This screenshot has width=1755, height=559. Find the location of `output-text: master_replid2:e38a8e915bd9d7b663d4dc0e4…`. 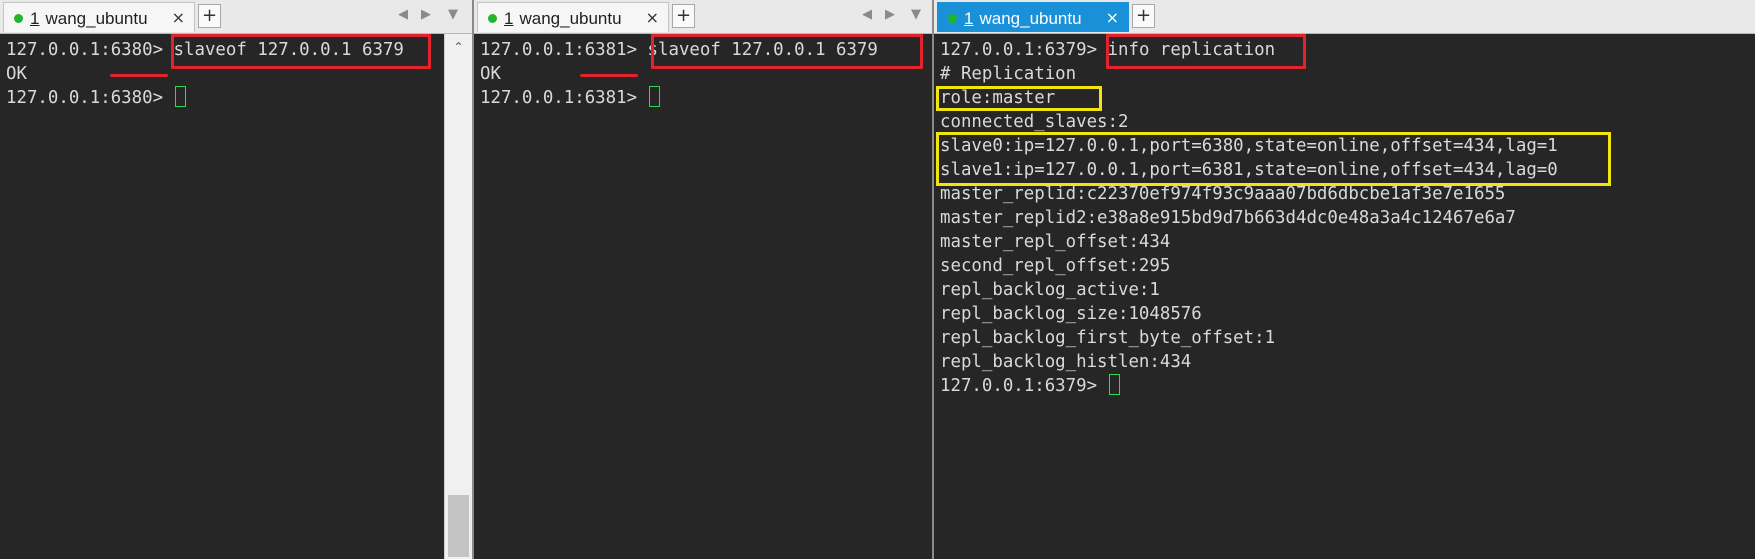

output-text: master_replid2:e38a8e915bd9d7b663d4dc0e4… is located at coordinates (1228, 218).